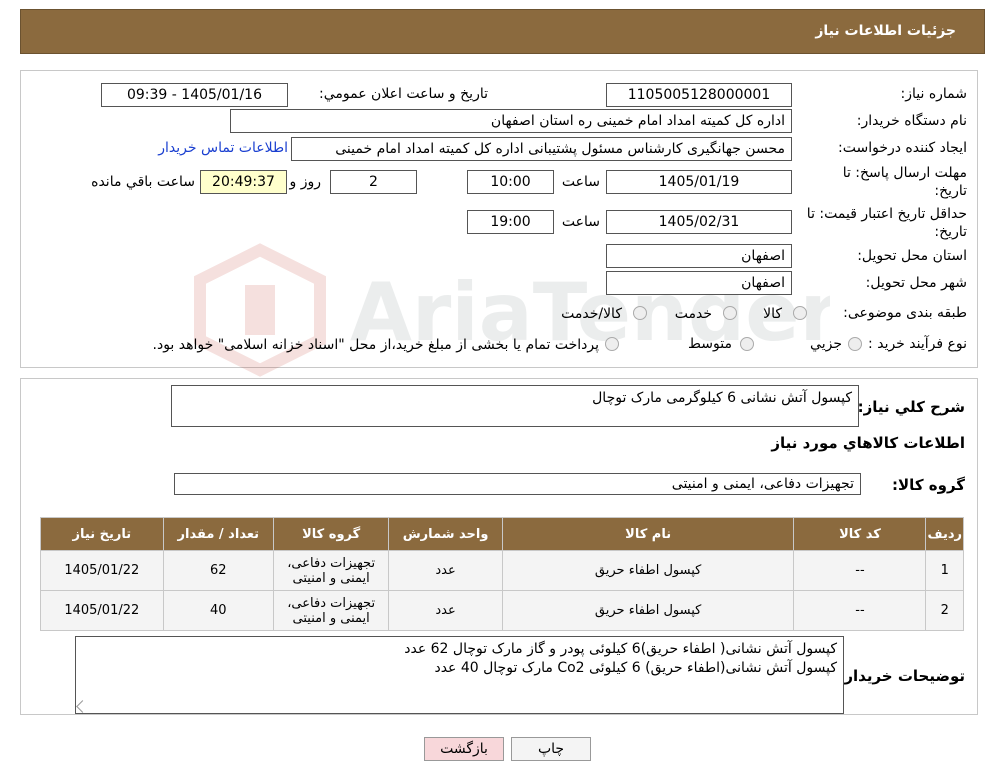  Describe the element at coordinates (904, 173) in the screenshot. I see `deadline-label: مهلت ارسال پاسخ: تا` at that location.